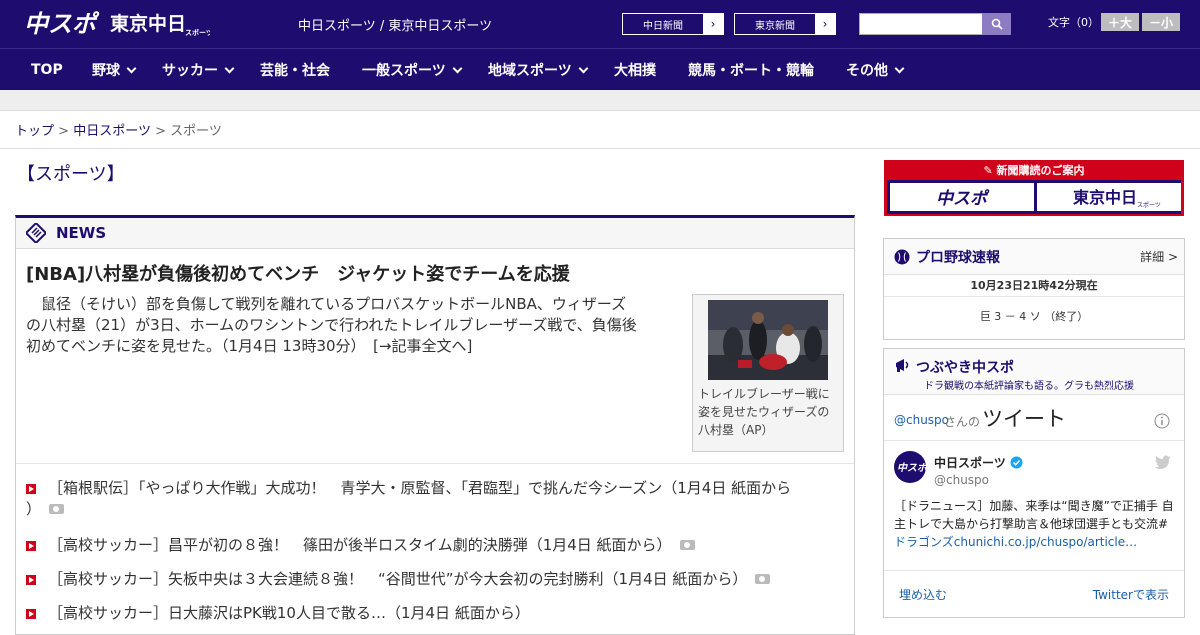 This screenshot has width=1200, height=635. What do you see at coordinates (71, 174) in the screenshot?
I see `page-title: 【スポーツ】` at bounding box center [71, 174].